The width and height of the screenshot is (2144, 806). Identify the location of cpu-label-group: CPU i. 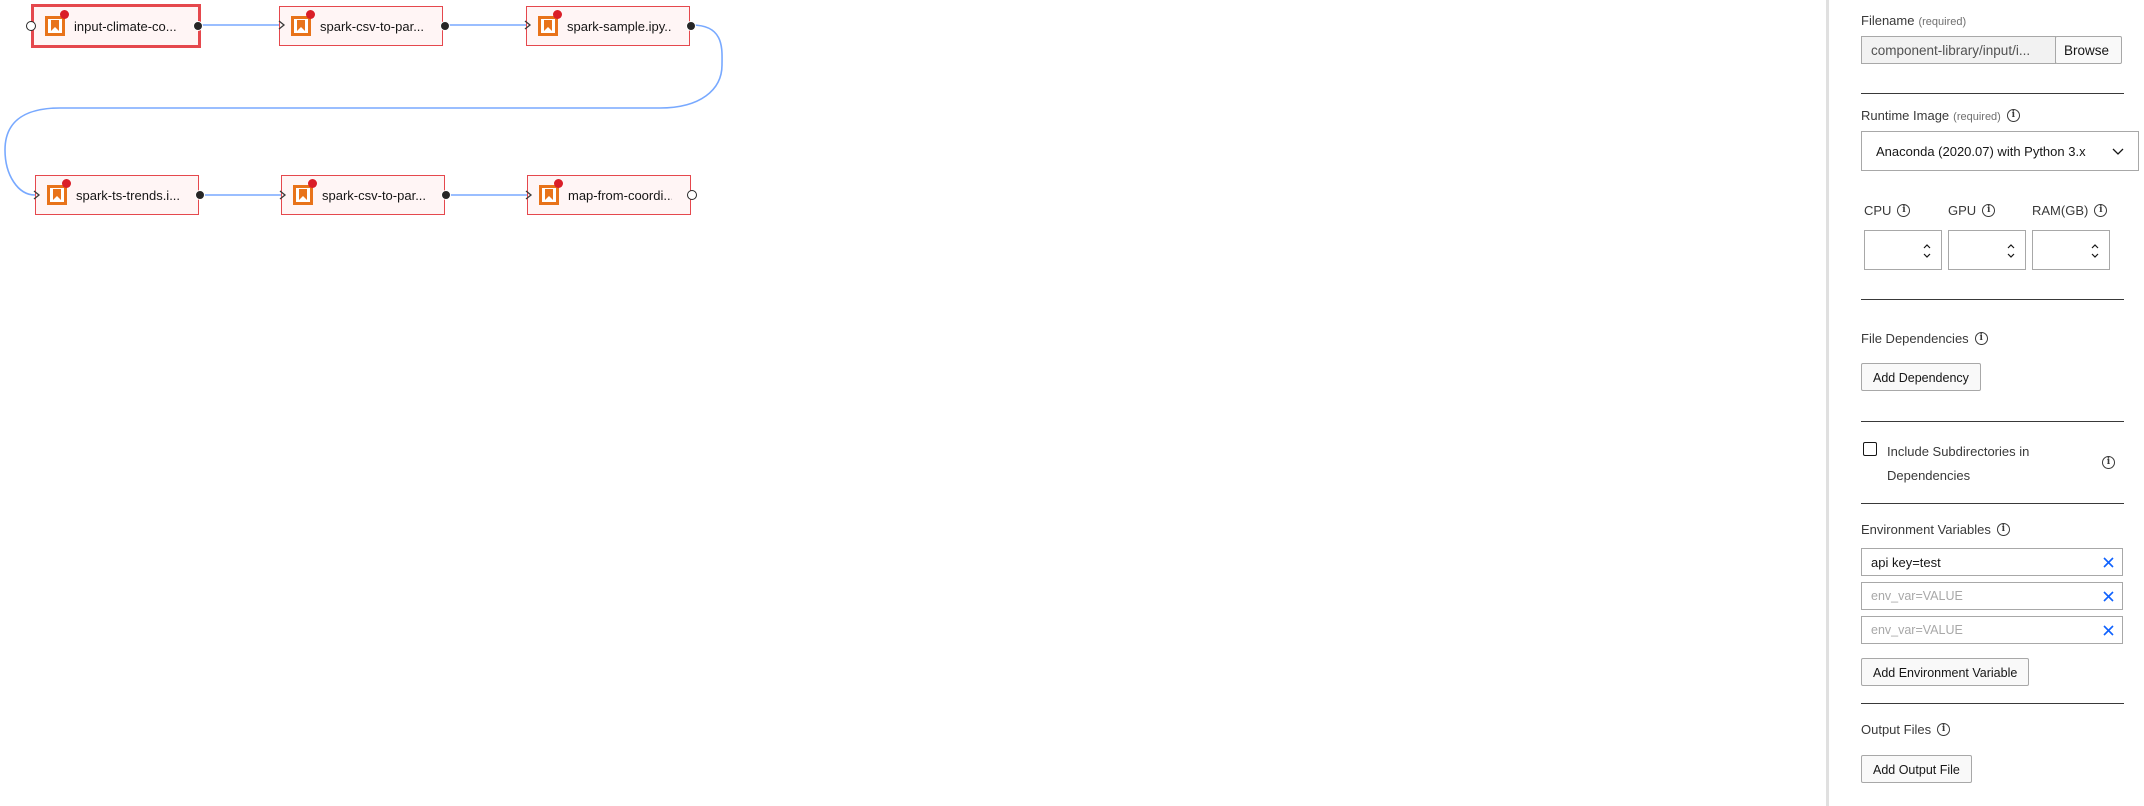
(1887, 211).